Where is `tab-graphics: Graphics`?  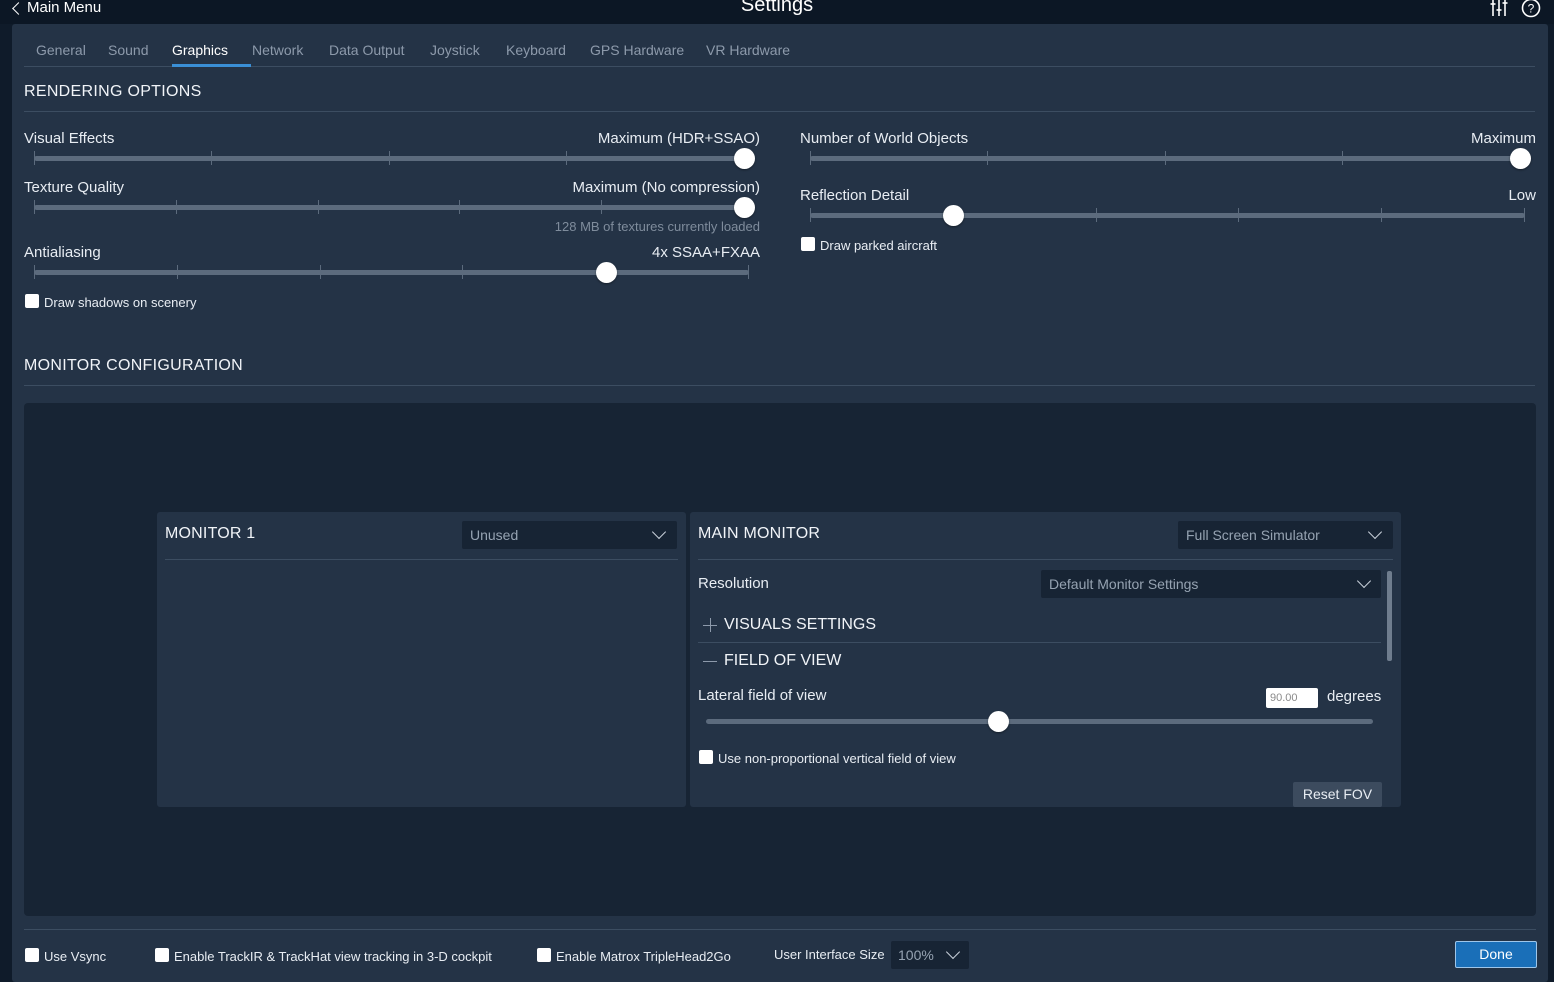 tab-graphics: Graphics is located at coordinates (200, 50).